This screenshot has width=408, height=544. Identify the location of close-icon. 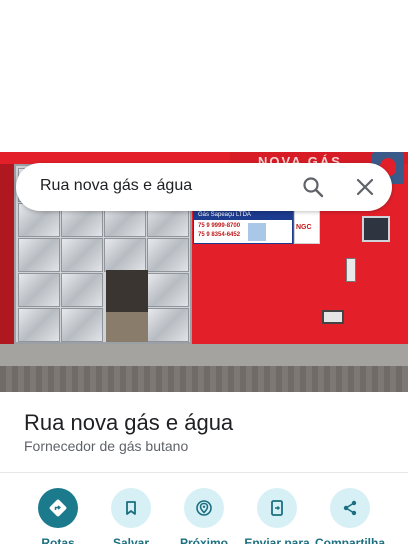
(365, 187).